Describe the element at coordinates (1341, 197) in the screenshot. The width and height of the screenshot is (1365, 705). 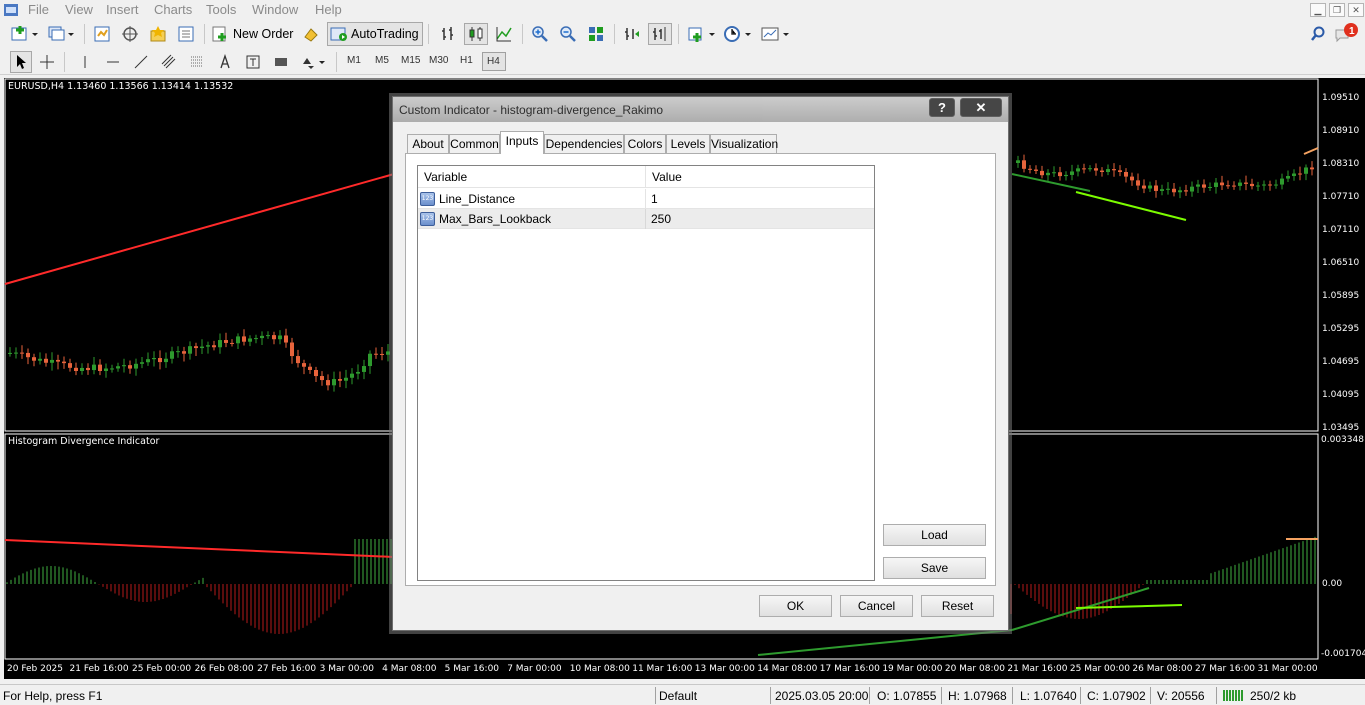
I see `price-tick: 1.07710` at that location.